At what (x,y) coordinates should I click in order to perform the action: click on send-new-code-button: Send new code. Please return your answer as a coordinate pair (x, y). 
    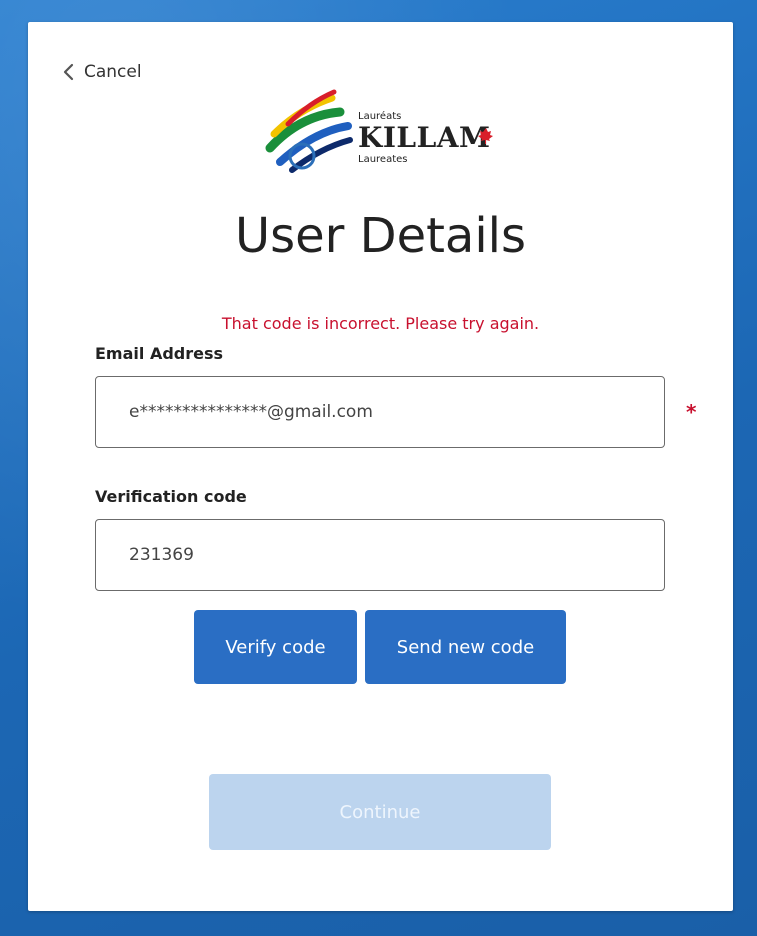
    Looking at the image, I should click on (465, 647).